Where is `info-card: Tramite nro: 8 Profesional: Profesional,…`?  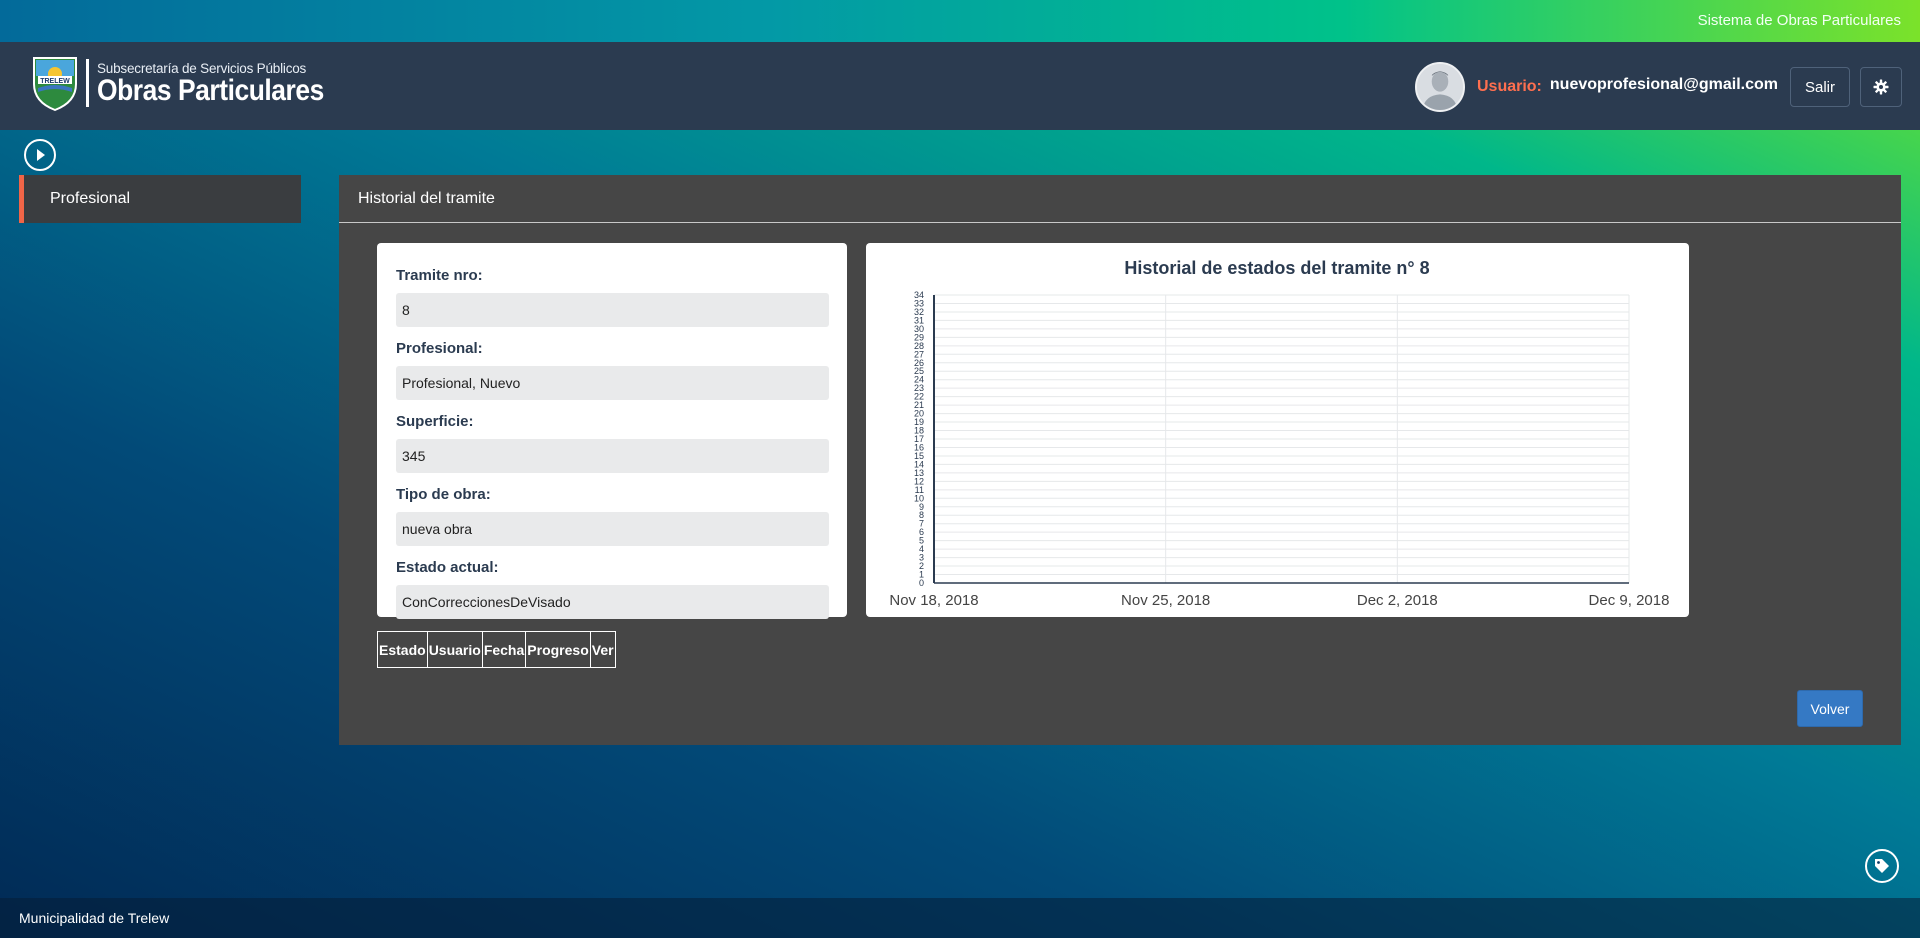
info-card: Tramite nro: 8 Profesional: Profesional,… is located at coordinates (612, 431).